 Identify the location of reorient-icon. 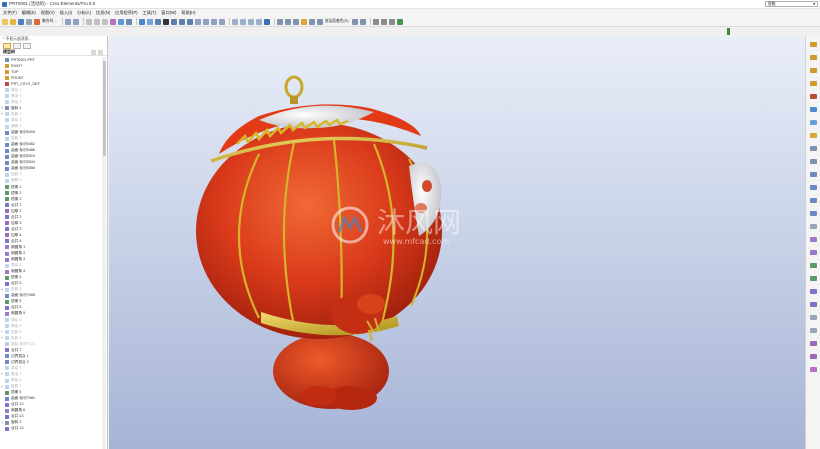
(197, 21).